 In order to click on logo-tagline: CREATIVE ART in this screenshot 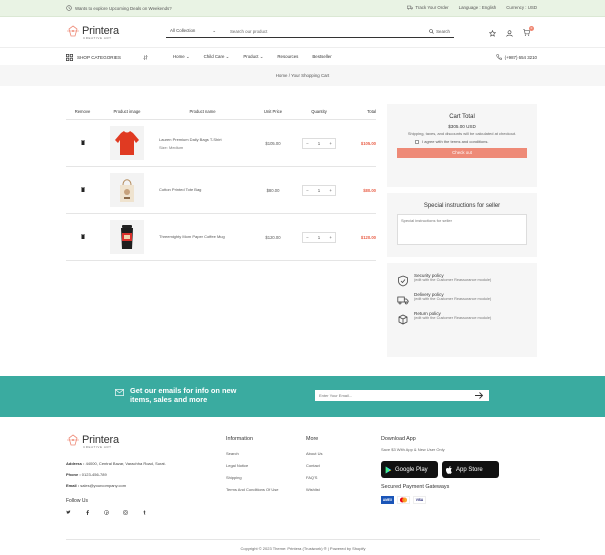, I will do `click(97, 38)`.